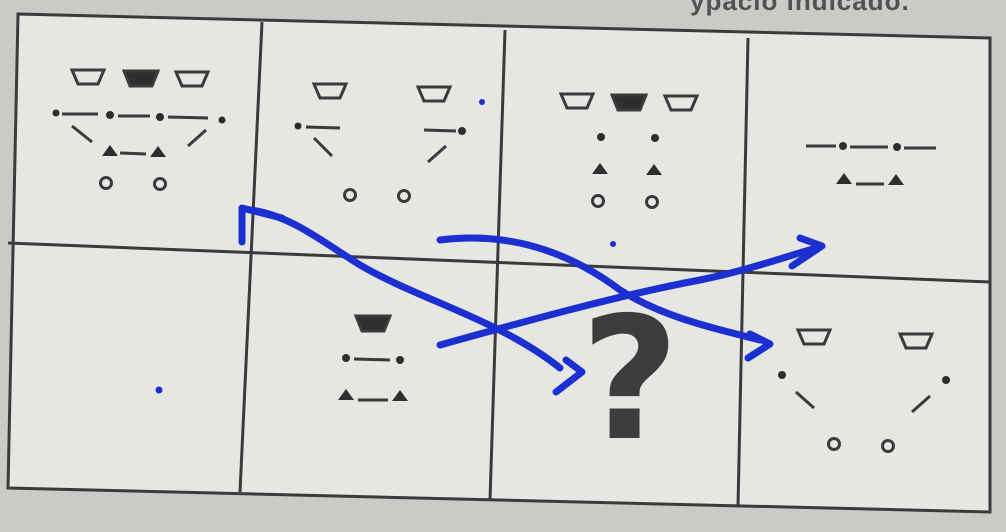  What do you see at coordinates (630, 380) in the screenshot?
I see `question-mark-icon: ?` at bounding box center [630, 380].